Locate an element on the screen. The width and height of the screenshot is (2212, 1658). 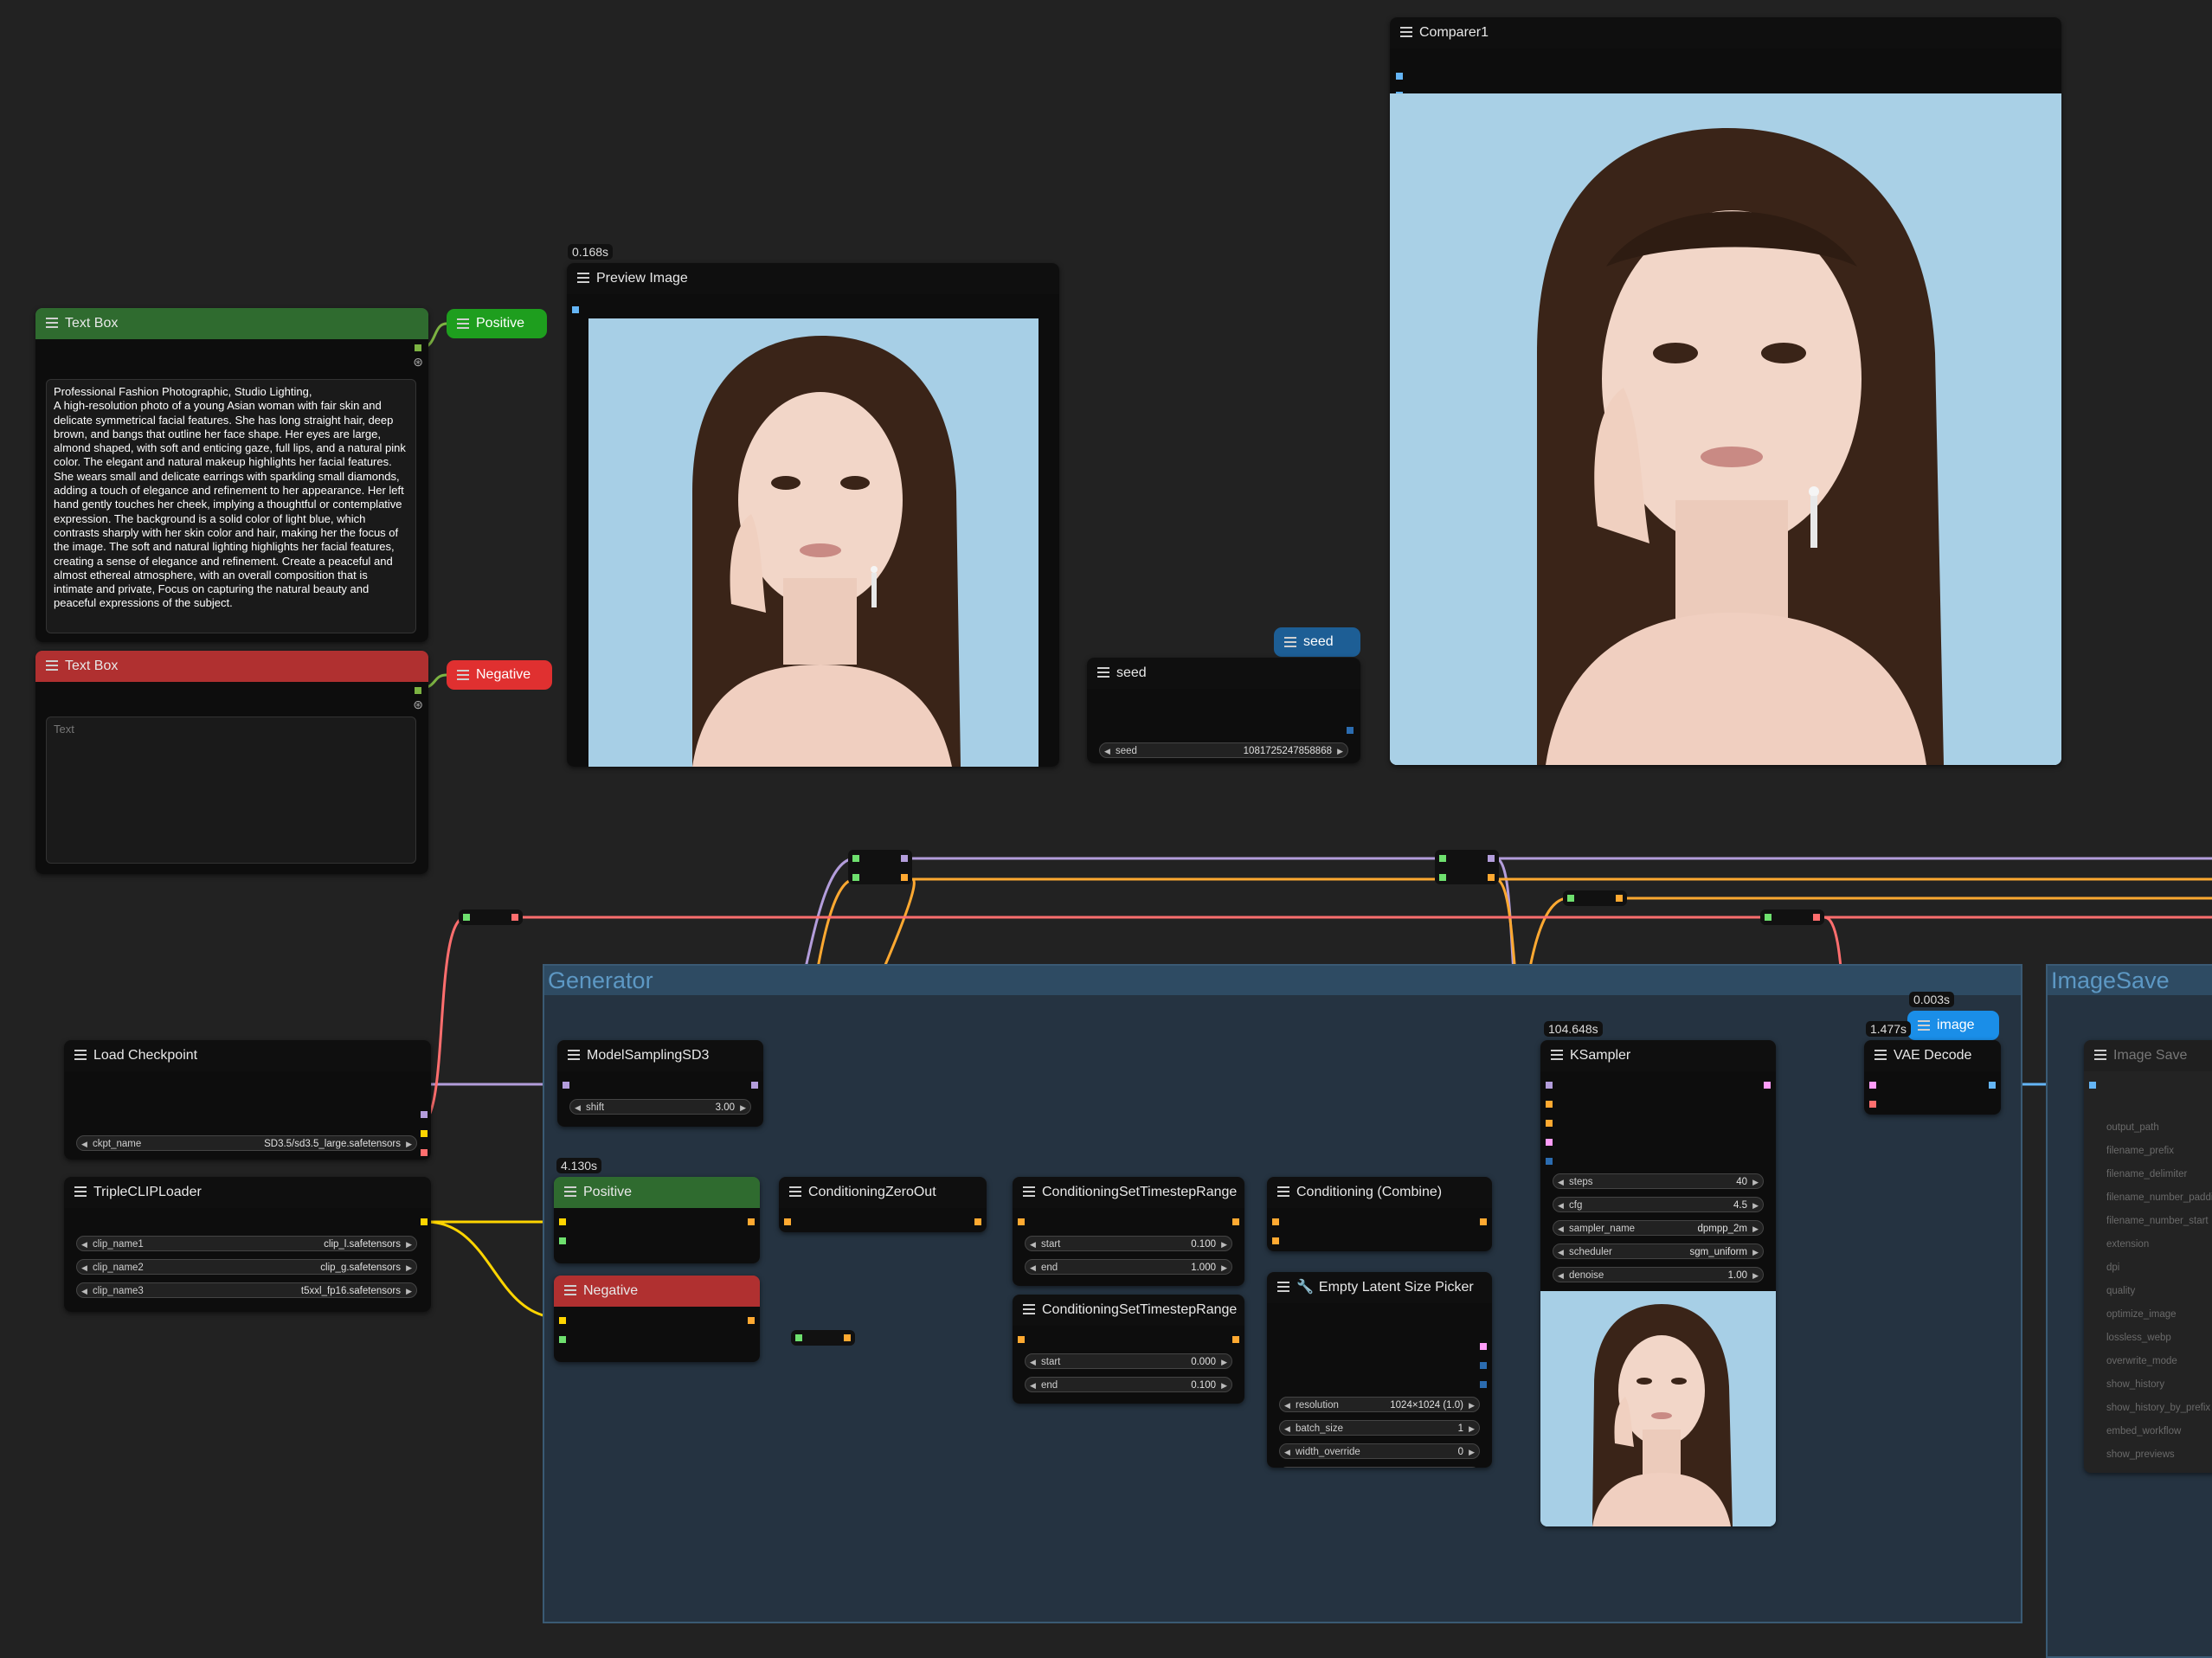
filename-number-padding-field: filename_number_padding is located at coordinates (2159, 1197).